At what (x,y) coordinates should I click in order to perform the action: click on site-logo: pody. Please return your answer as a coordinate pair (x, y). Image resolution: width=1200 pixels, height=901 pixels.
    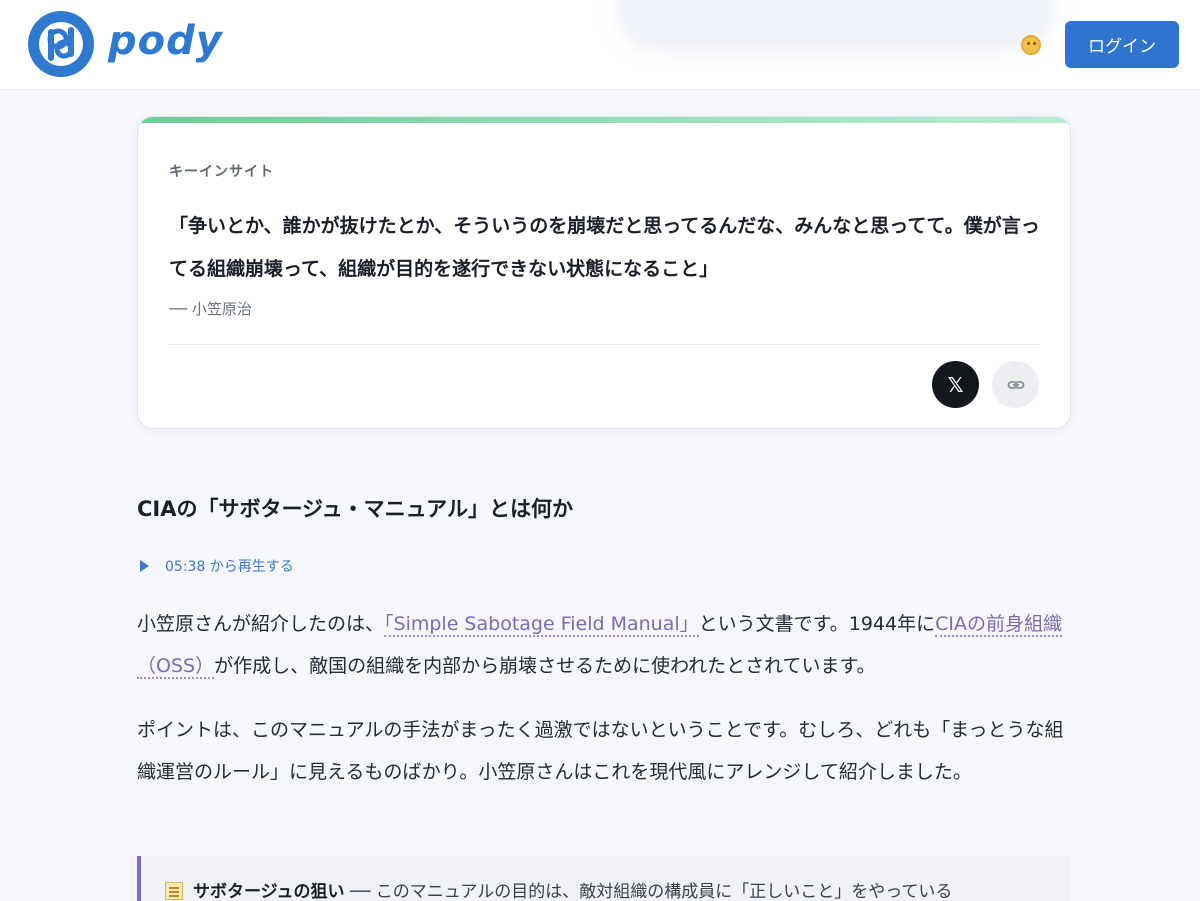
    Looking at the image, I should click on (125, 44).